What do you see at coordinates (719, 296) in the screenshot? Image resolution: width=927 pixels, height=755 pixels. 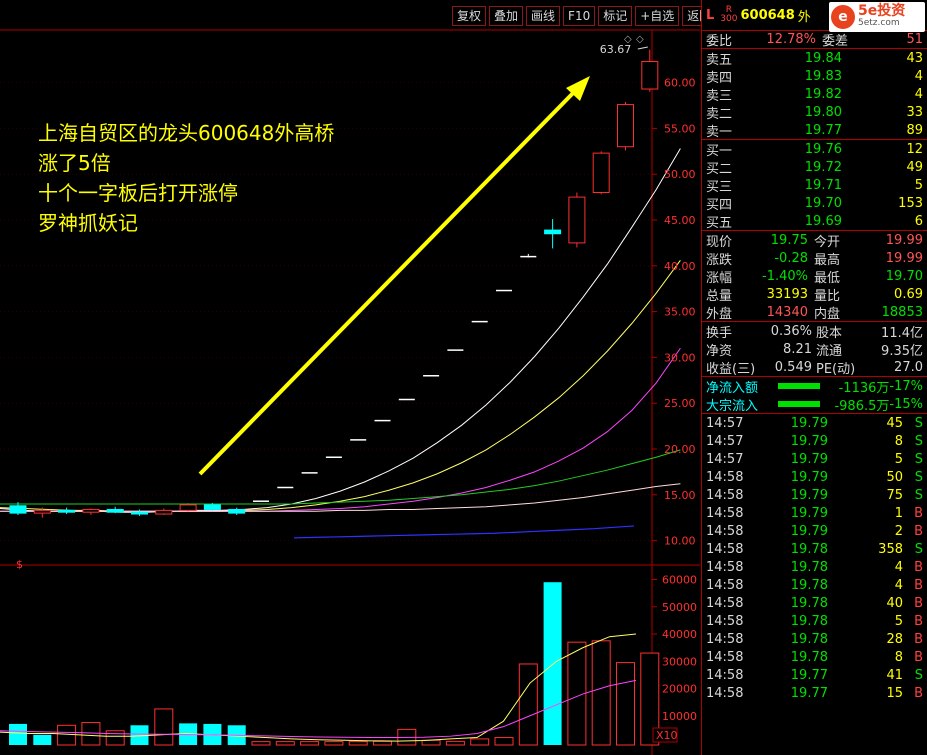 I see `stat-label: 总量` at bounding box center [719, 296].